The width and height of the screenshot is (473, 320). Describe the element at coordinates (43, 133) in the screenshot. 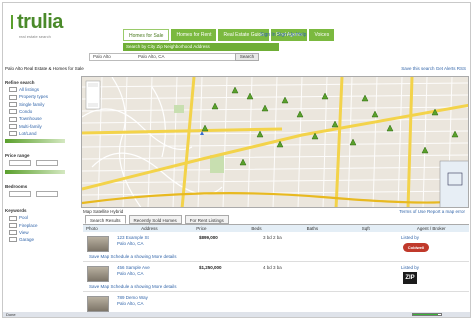

I see `sidebar-item: Lot/Land` at that location.